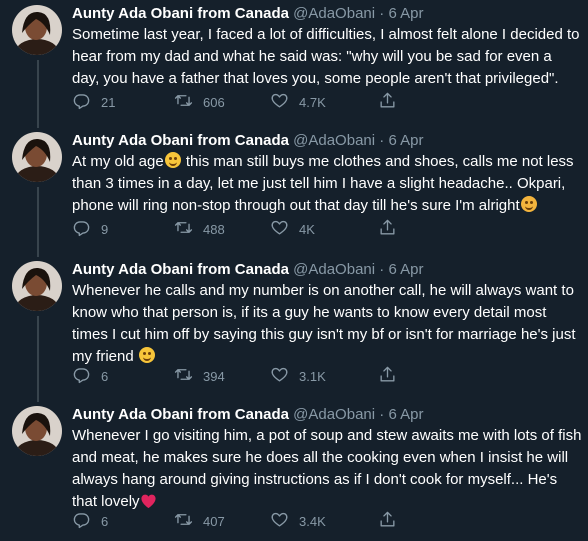 This screenshot has width=588, height=541. I want to click on like-button: 4.7K, so click(298, 102).